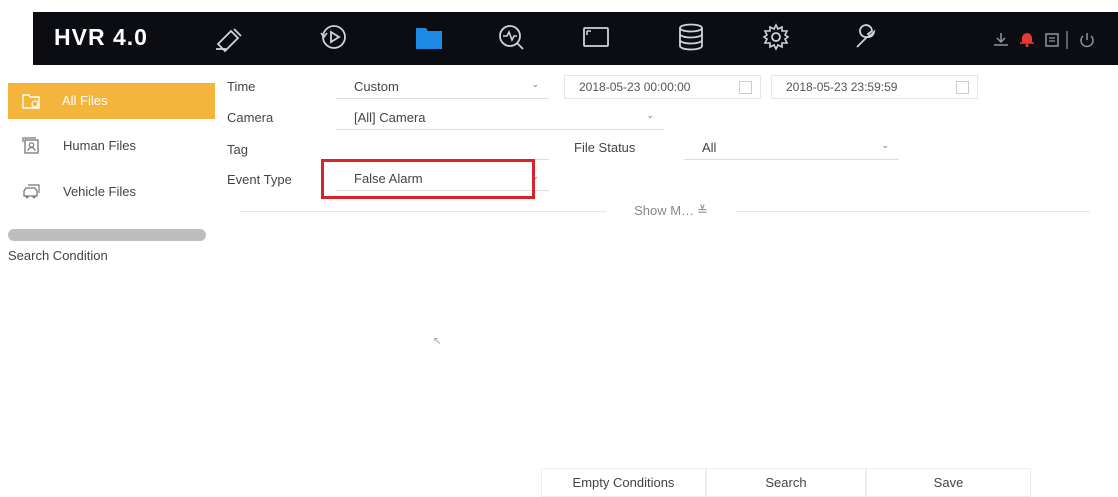 The image size is (1118, 497). I want to click on maintenance-icon, so click(867, 37).